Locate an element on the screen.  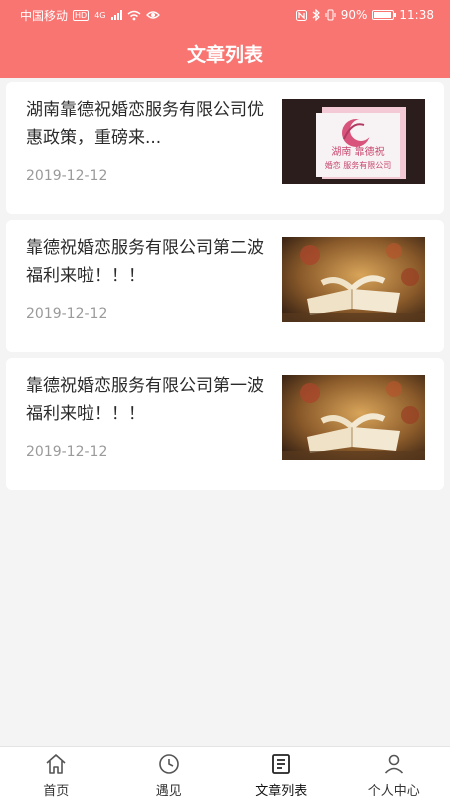
company-logo-image: 湖南 靠德祝 婚恋 服务有限公司 is located at coordinates (353, 141).